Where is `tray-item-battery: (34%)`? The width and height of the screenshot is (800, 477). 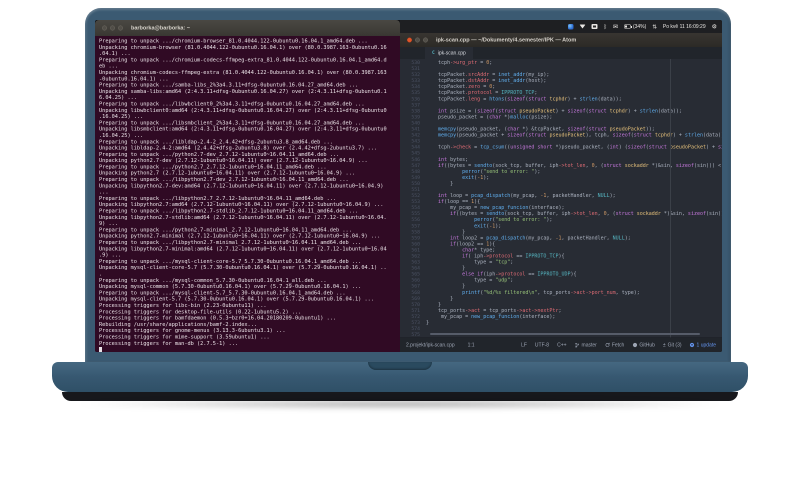 tray-item-battery: (34%) is located at coordinates (635, 26).